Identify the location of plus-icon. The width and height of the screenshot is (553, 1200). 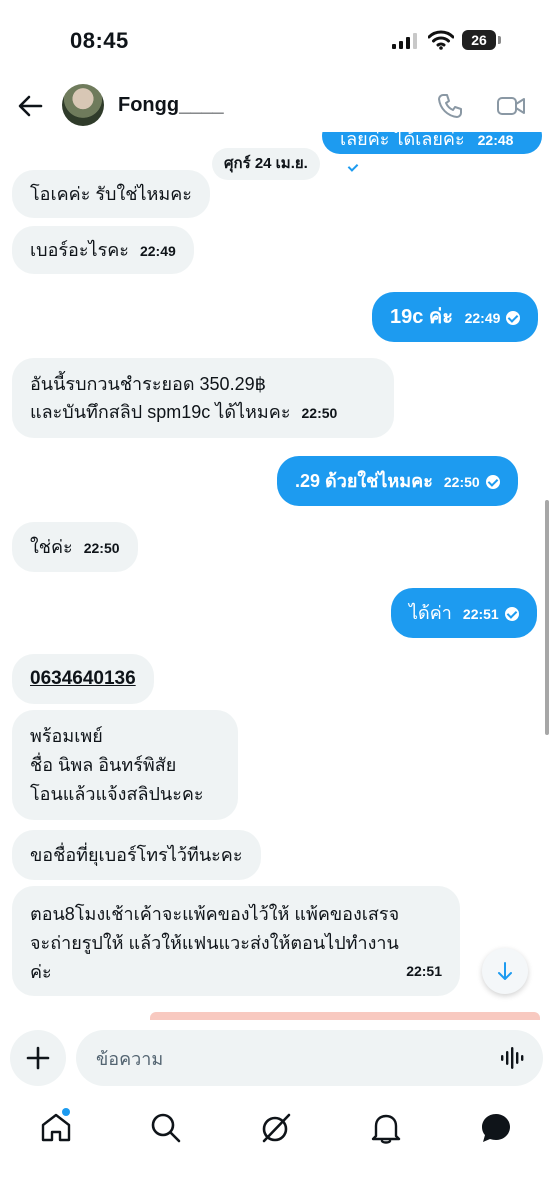
(38, 1058).